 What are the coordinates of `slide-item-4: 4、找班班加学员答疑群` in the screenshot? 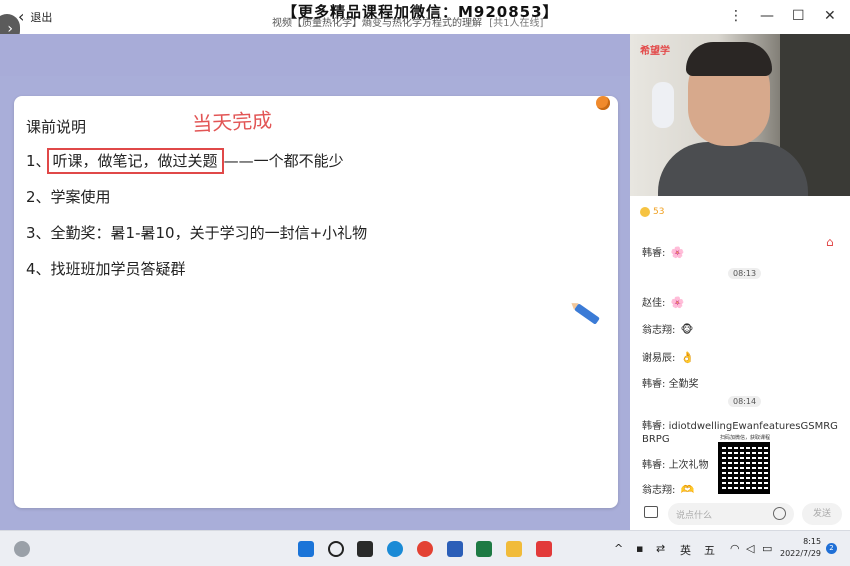 It's located at (106, 268).